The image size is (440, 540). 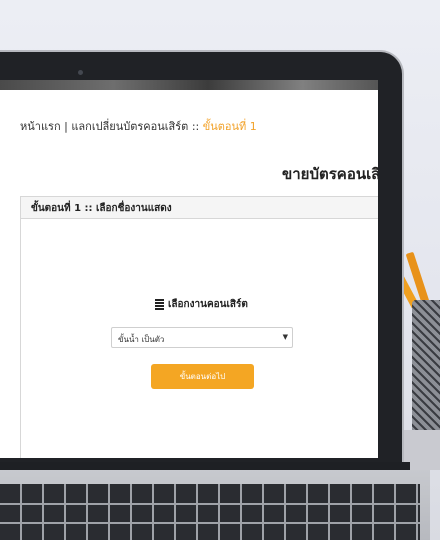 I want to click on section-label-text: เลือกงานคอนเสิร์ต, so click(x=208, y=304).